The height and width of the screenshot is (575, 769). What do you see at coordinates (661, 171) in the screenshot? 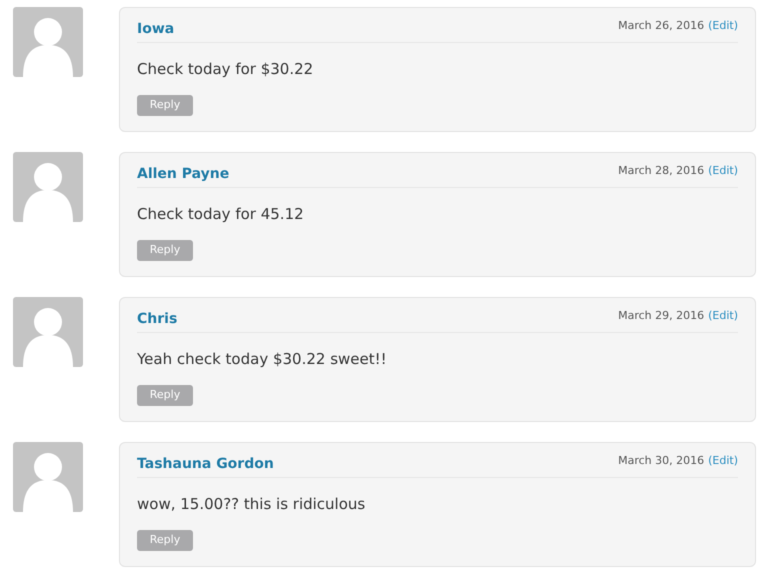
I see `comment-date: March 28, 2016` at bounding box center [661, 171].